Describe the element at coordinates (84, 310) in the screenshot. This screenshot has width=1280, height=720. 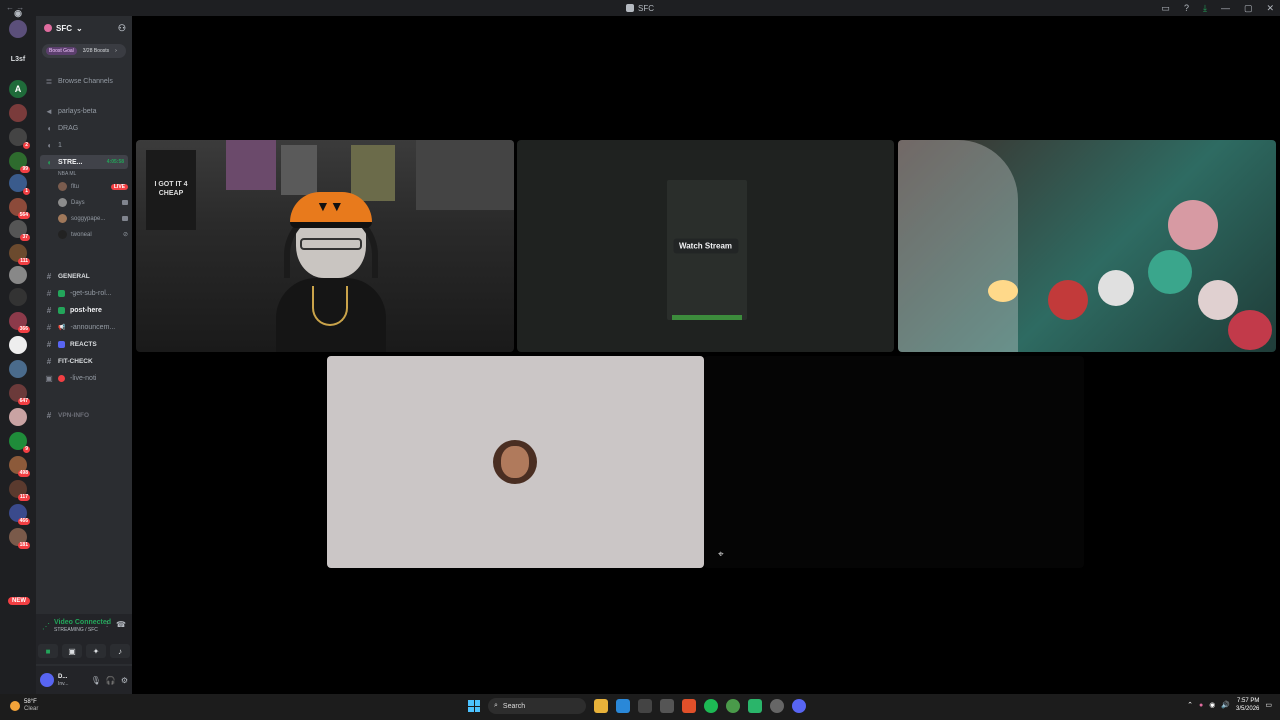
I see `channel-post-here: # post-here` at that location.